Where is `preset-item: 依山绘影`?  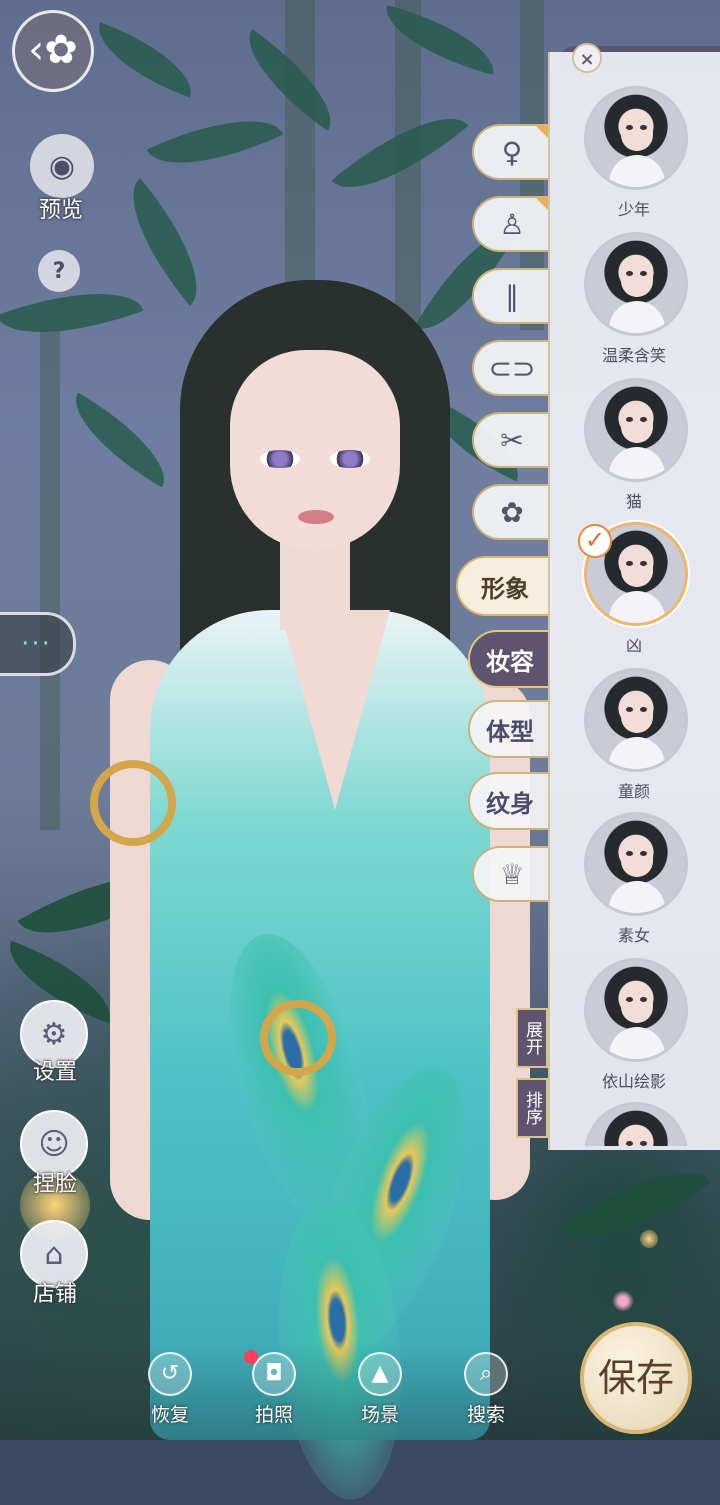 preset-item: 依山绘影 is located at coordinates (634, 1028).